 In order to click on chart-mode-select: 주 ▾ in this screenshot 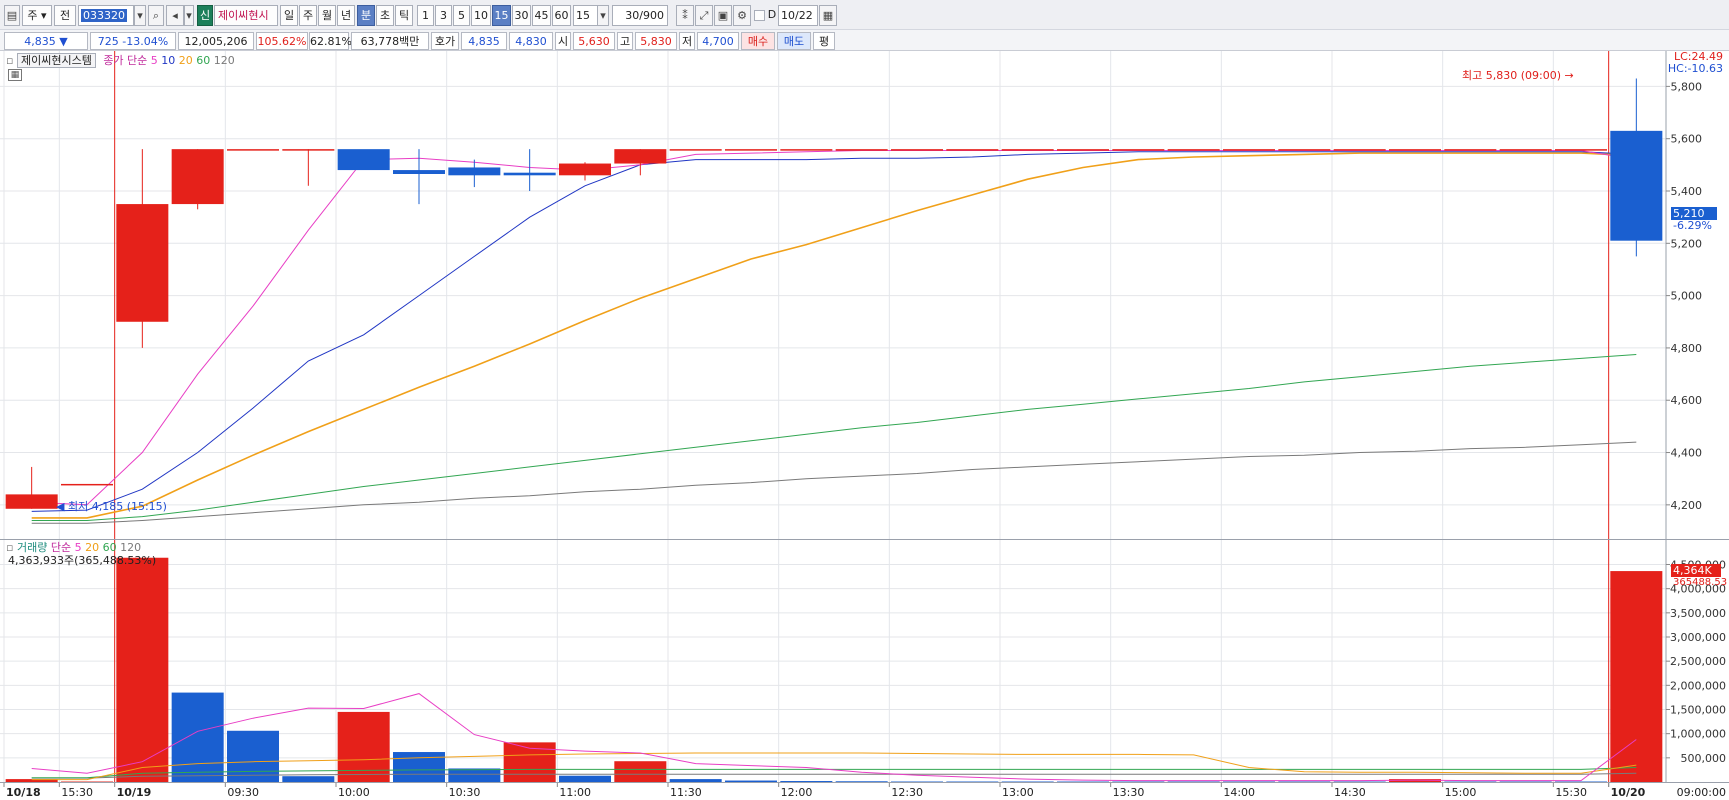, I will do `click(37, 15)`.